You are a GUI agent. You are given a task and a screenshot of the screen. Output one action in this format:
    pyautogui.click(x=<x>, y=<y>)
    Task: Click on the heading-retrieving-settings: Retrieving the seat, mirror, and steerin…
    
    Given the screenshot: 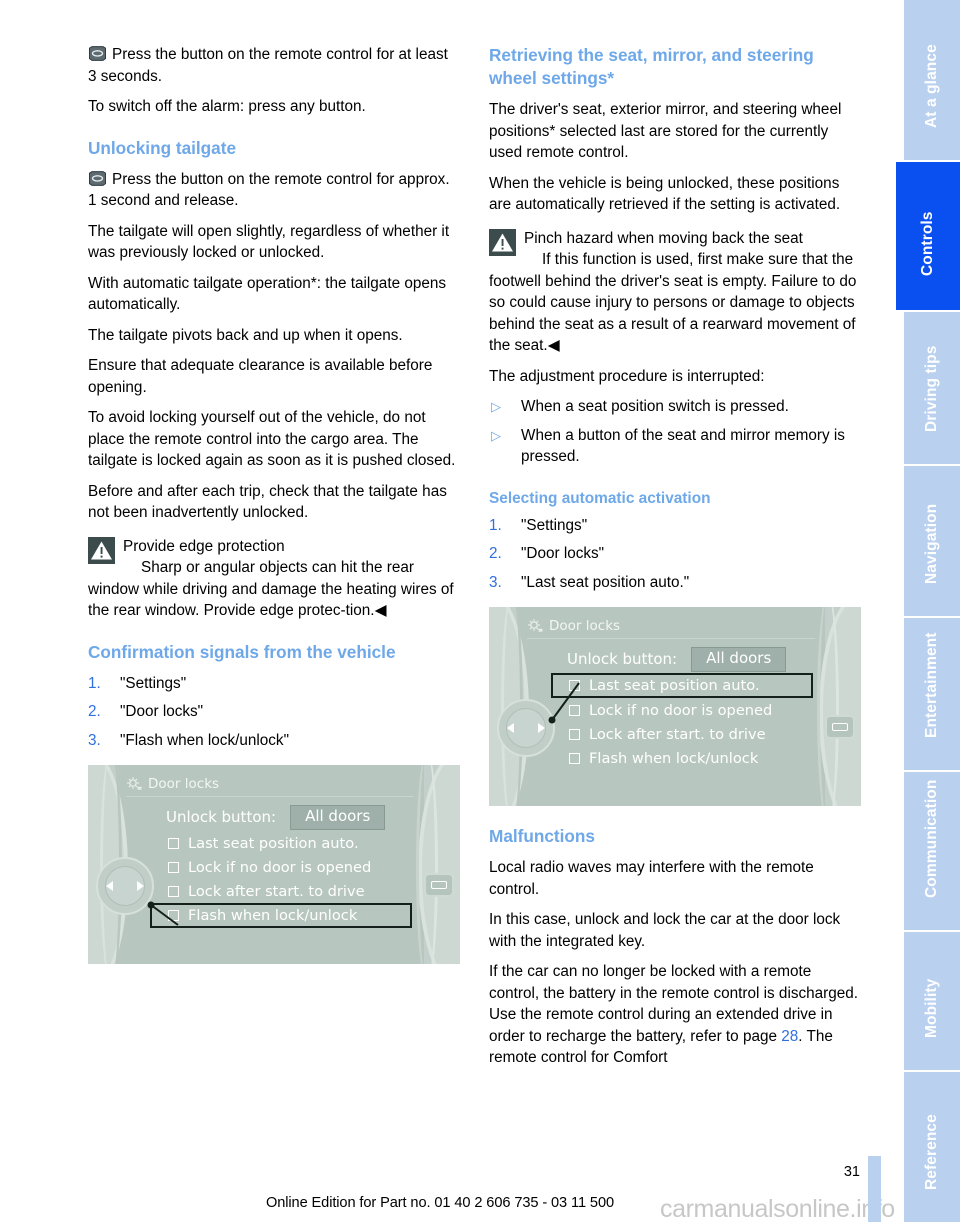 What is the action you would take?
    pyautogui.click(x=651, y=66)
    